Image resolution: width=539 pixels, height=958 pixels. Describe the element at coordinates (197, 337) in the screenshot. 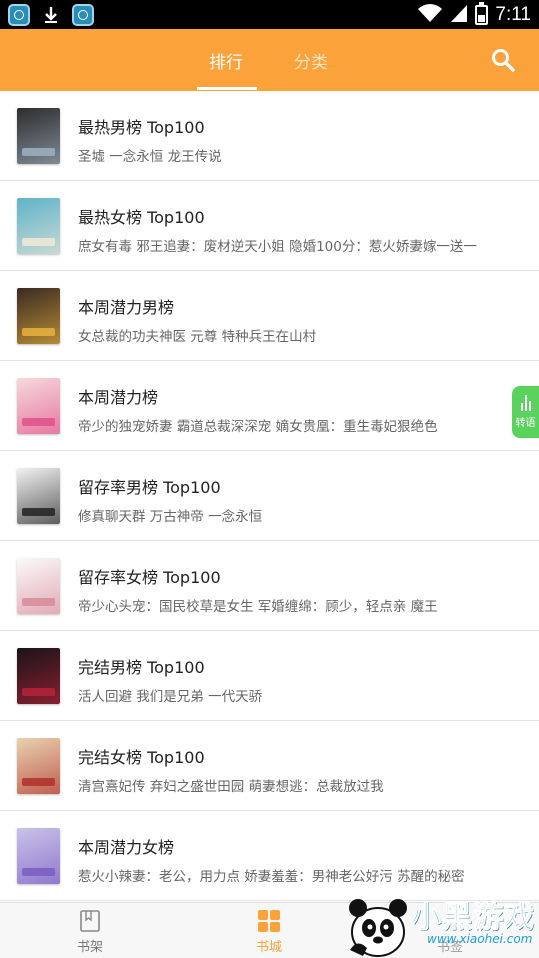

I see `ranking-books: 女总裁的功夫神医 元尊 特种兵王在山村` at that location.